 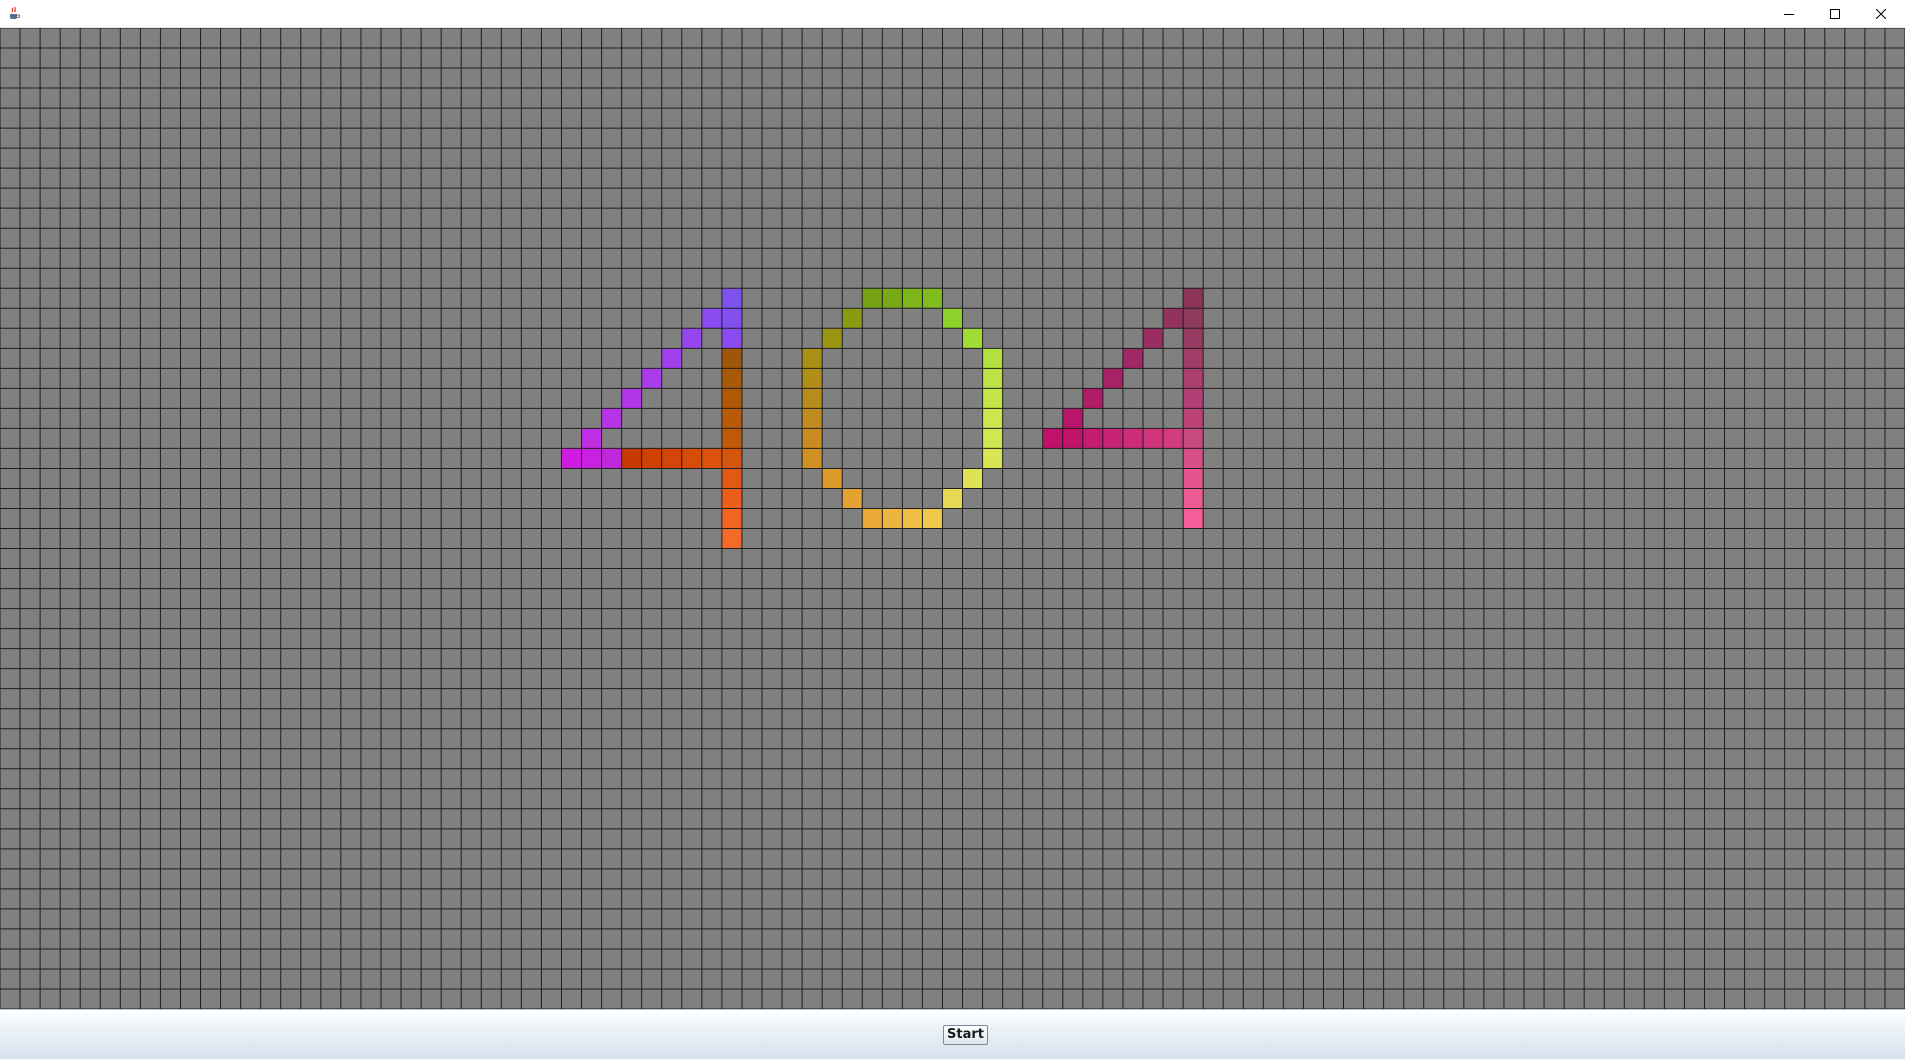 I want to click on title-bar, so click(x=952, y=14).